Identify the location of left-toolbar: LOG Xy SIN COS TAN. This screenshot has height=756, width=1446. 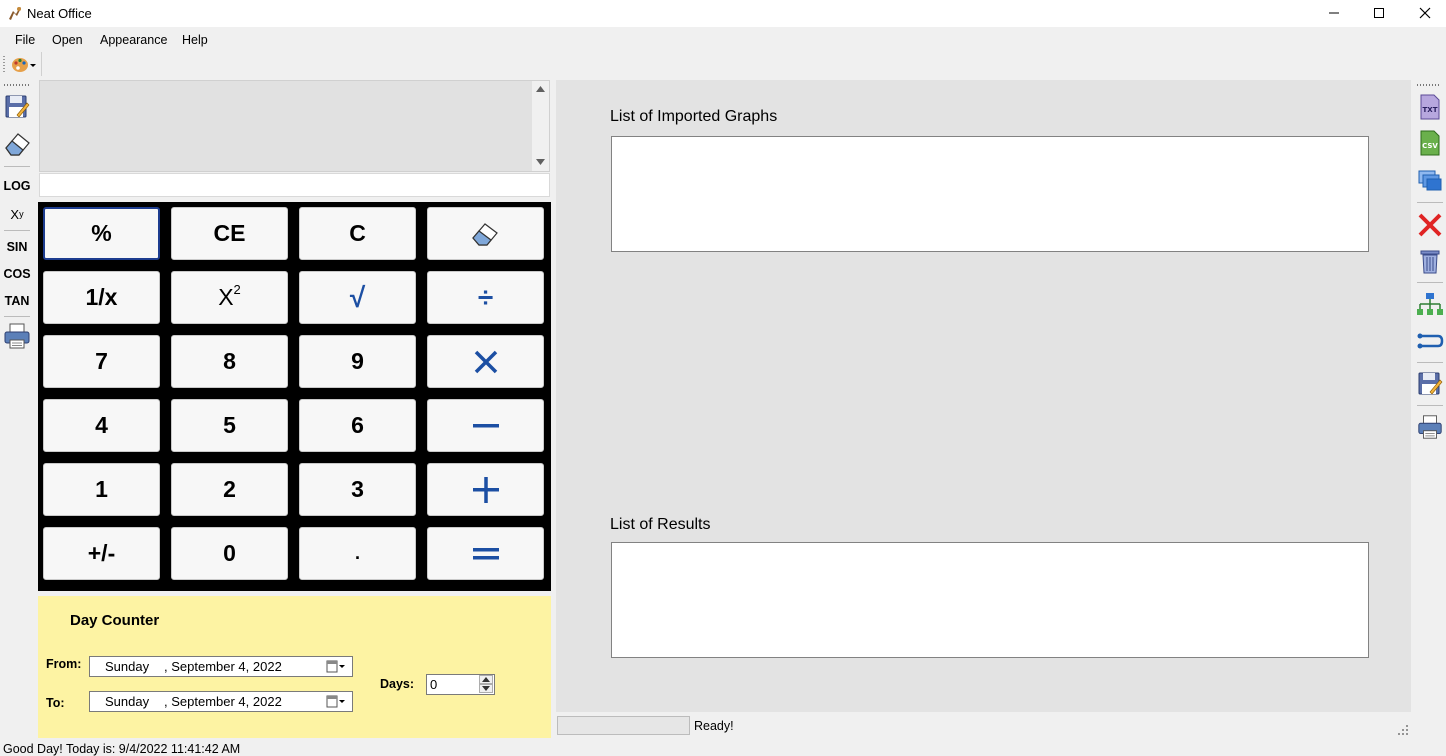
(18, 217).